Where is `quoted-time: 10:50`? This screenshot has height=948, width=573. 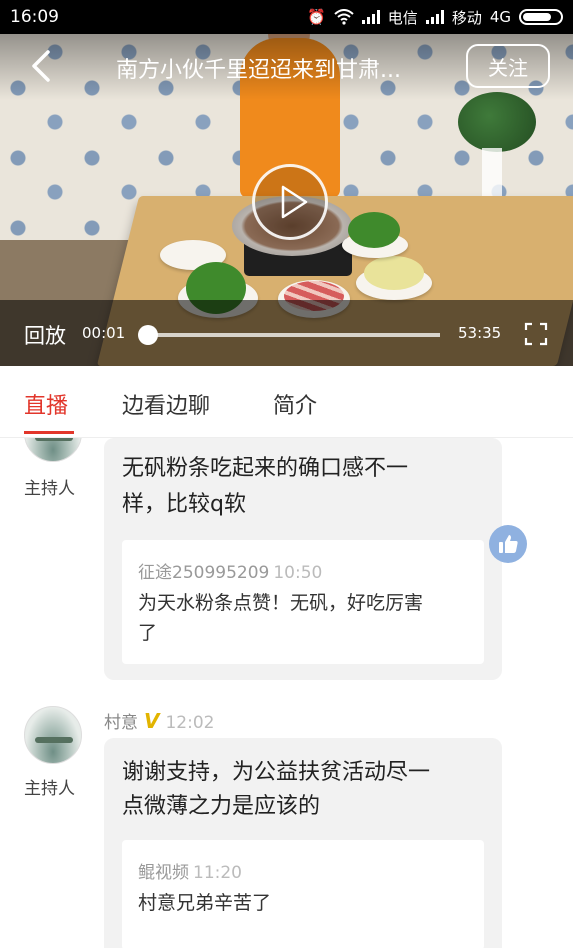 quoted-time: 10:50 is located at coordinates (298, 573).